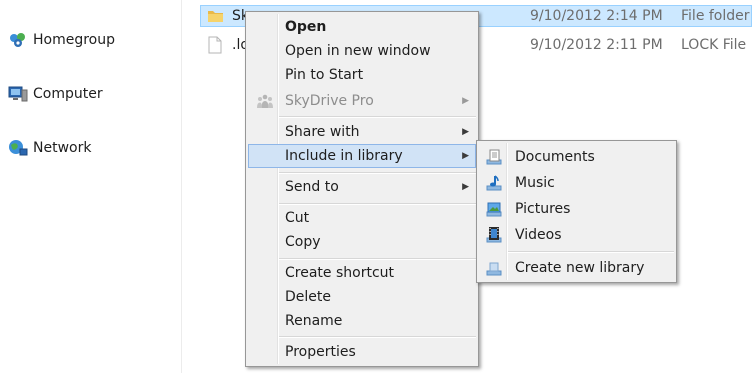 Image resolution: width=752 pixels, height=373 pixels. What do you see at coordinates (555, 157) in the screenshot?
I see `submenu-item-label: Documents` at bounding box center [555, 157].